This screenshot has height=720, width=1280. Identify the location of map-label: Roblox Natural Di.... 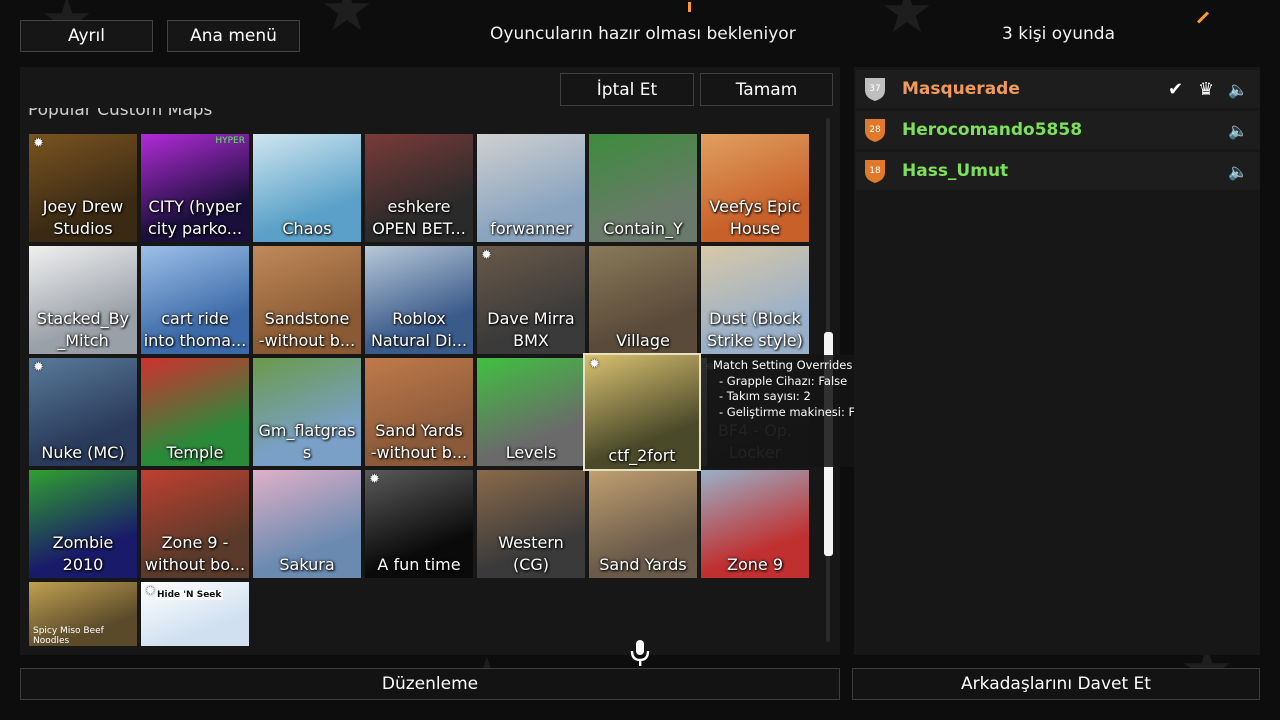
(419, 330).